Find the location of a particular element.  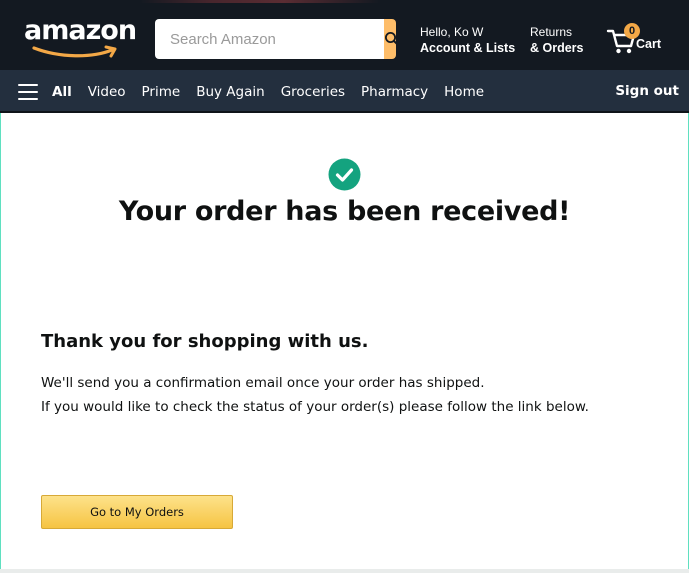

nav-item-pharmacy: Pharmacy is located at coordinates (394, 92).